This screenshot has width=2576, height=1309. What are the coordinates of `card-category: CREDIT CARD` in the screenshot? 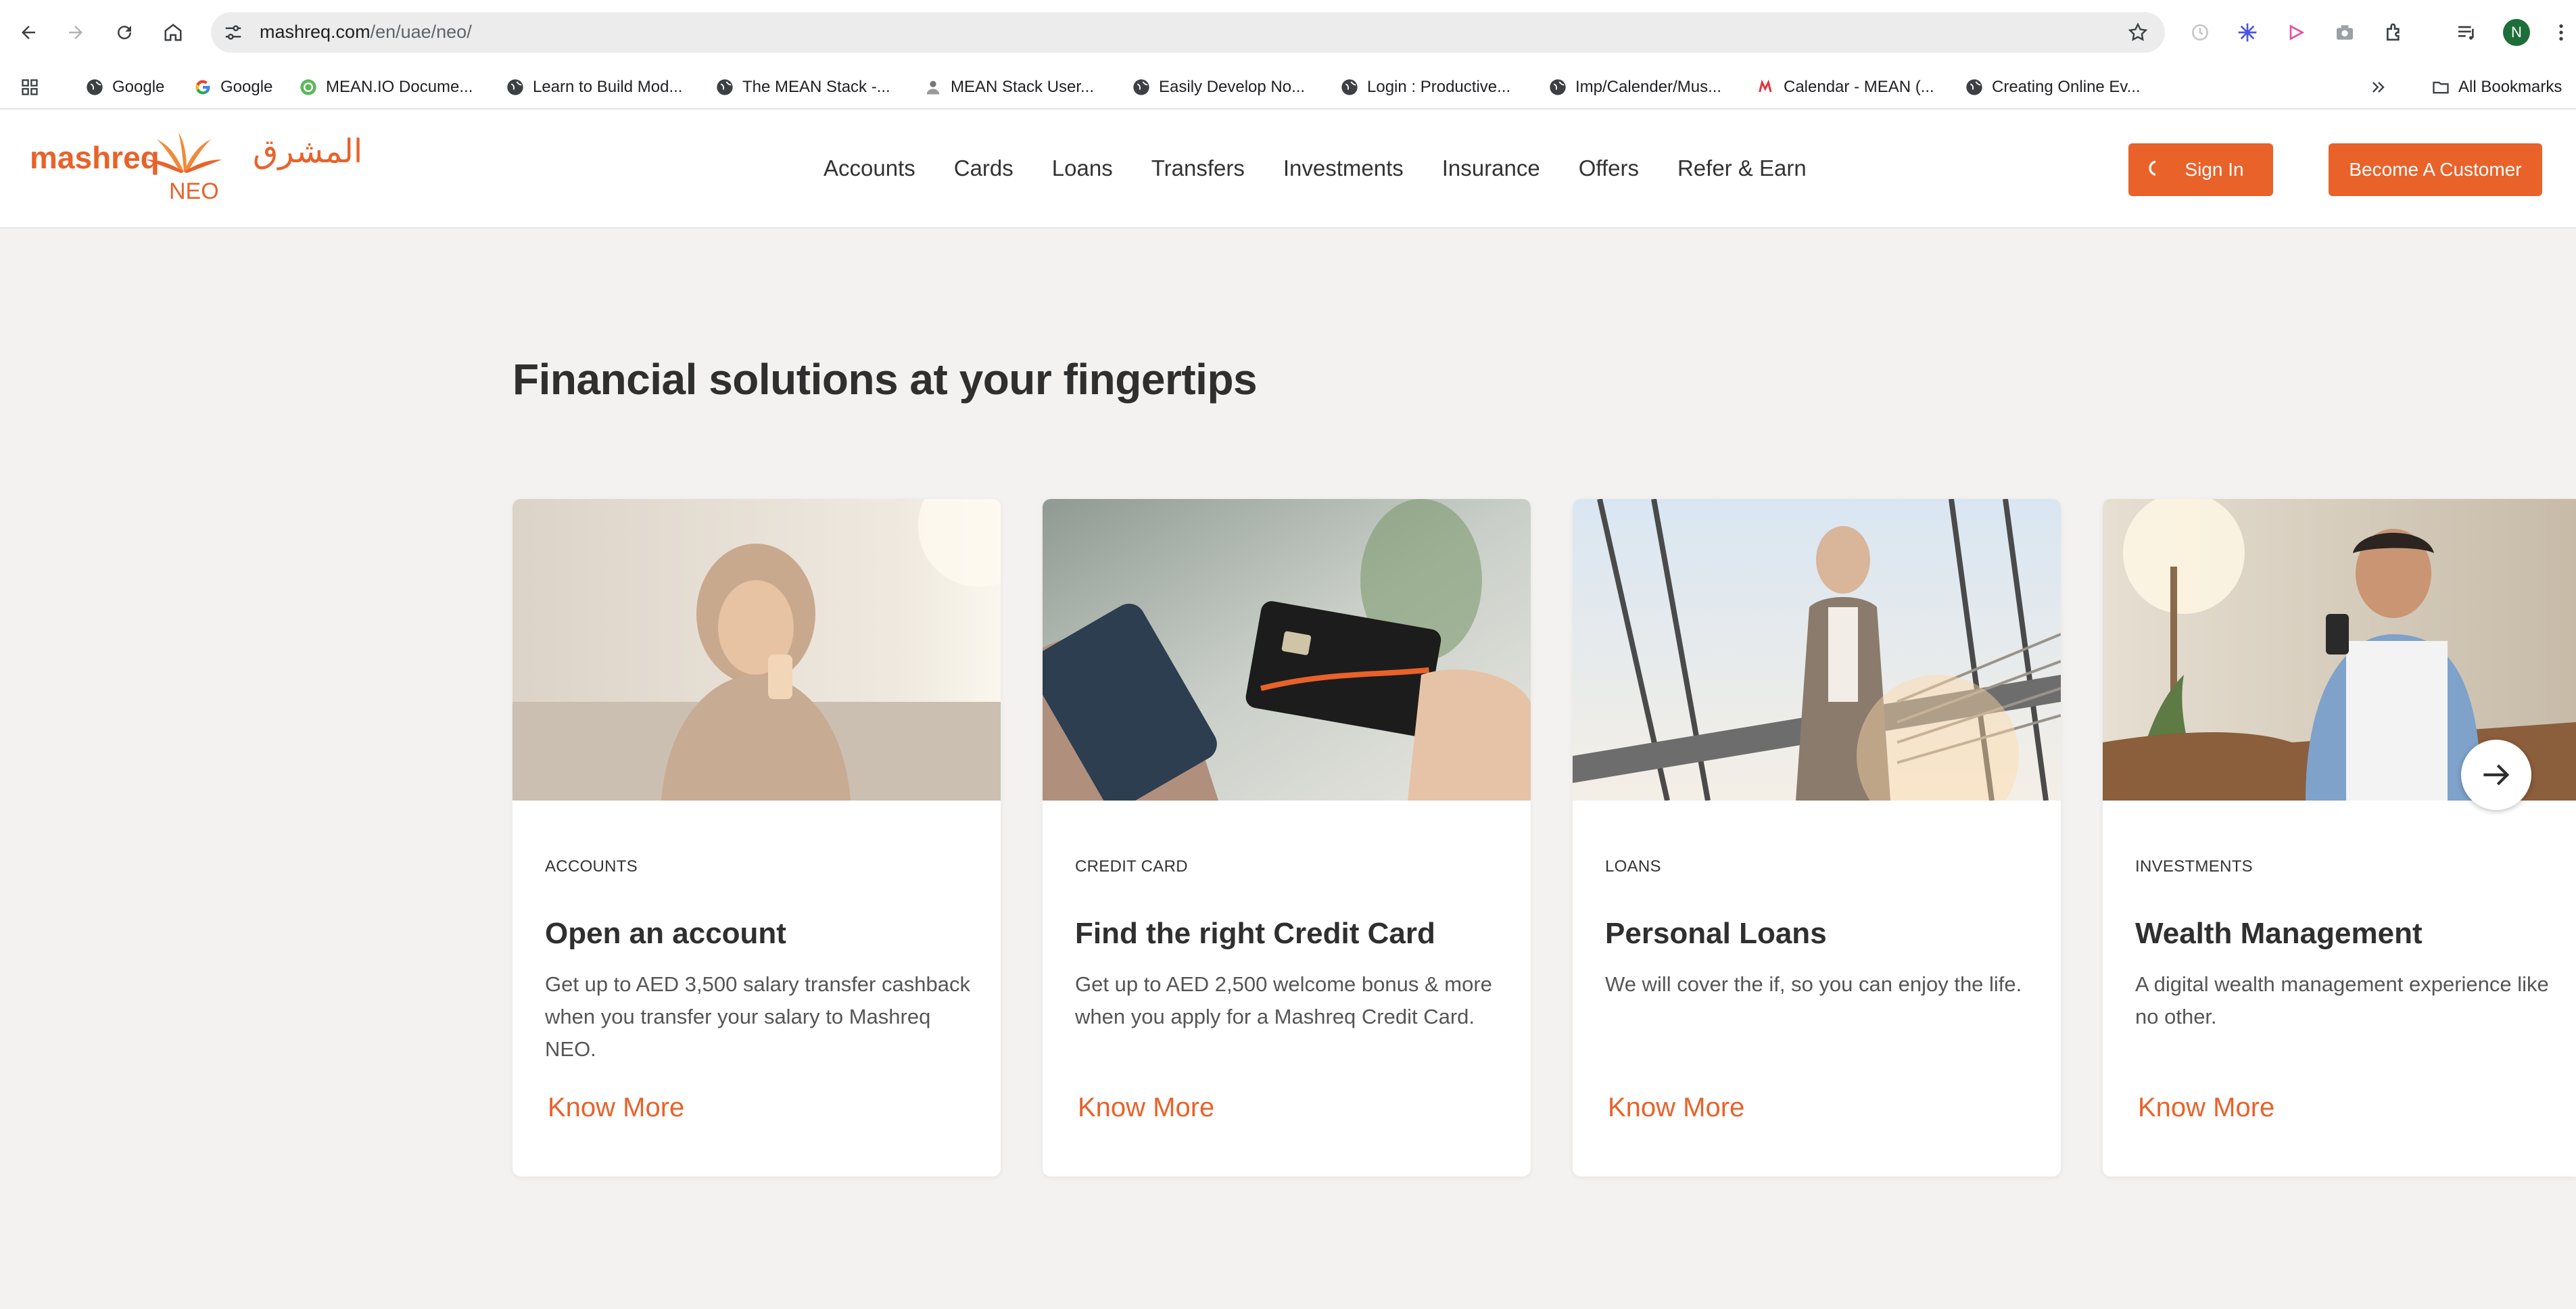 It's located at (1131, 866).